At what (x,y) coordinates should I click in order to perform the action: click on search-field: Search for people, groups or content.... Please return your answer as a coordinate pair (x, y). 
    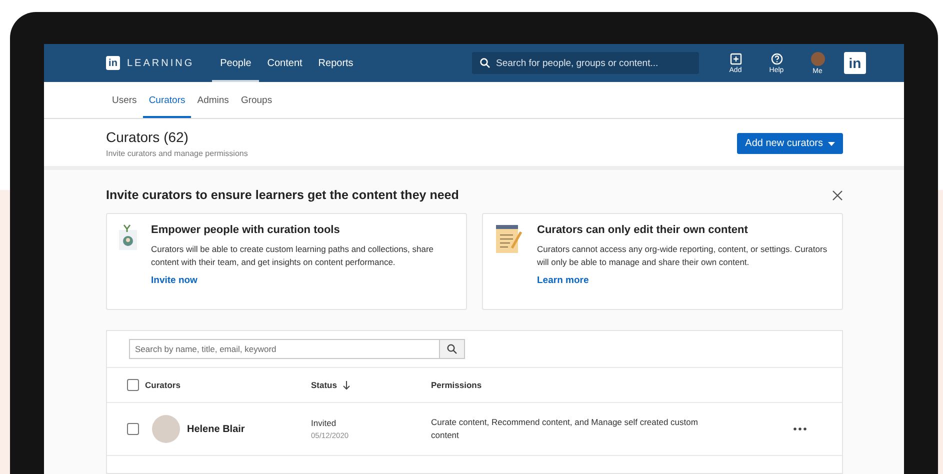
    Looking at the image, I should click on (585, 63).